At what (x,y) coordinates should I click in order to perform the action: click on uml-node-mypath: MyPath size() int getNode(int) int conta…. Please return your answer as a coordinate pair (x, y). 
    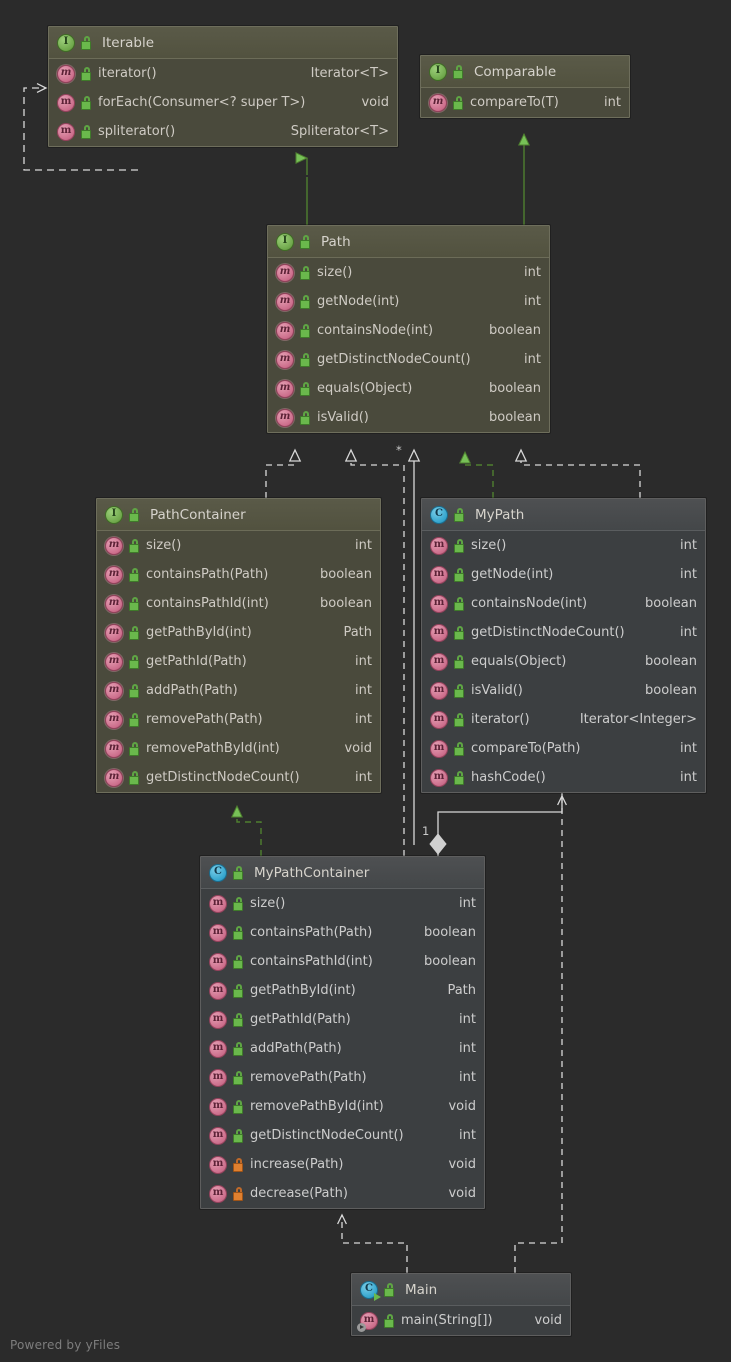
    Looking at the image, I should click on (563, 645).